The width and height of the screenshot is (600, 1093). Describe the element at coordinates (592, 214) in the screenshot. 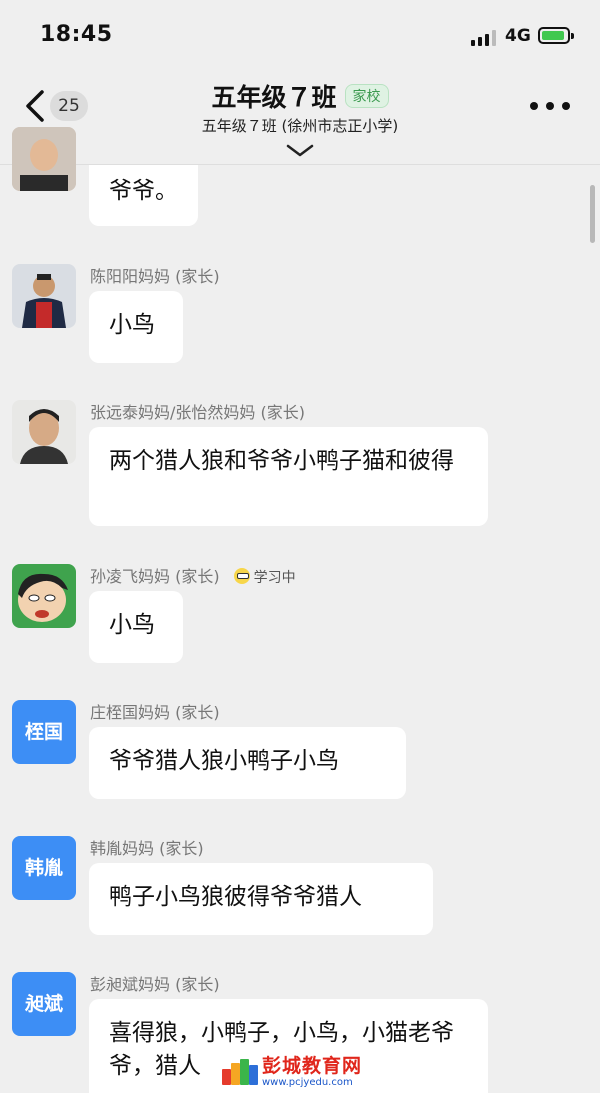

I see `scrollbar` at that location.